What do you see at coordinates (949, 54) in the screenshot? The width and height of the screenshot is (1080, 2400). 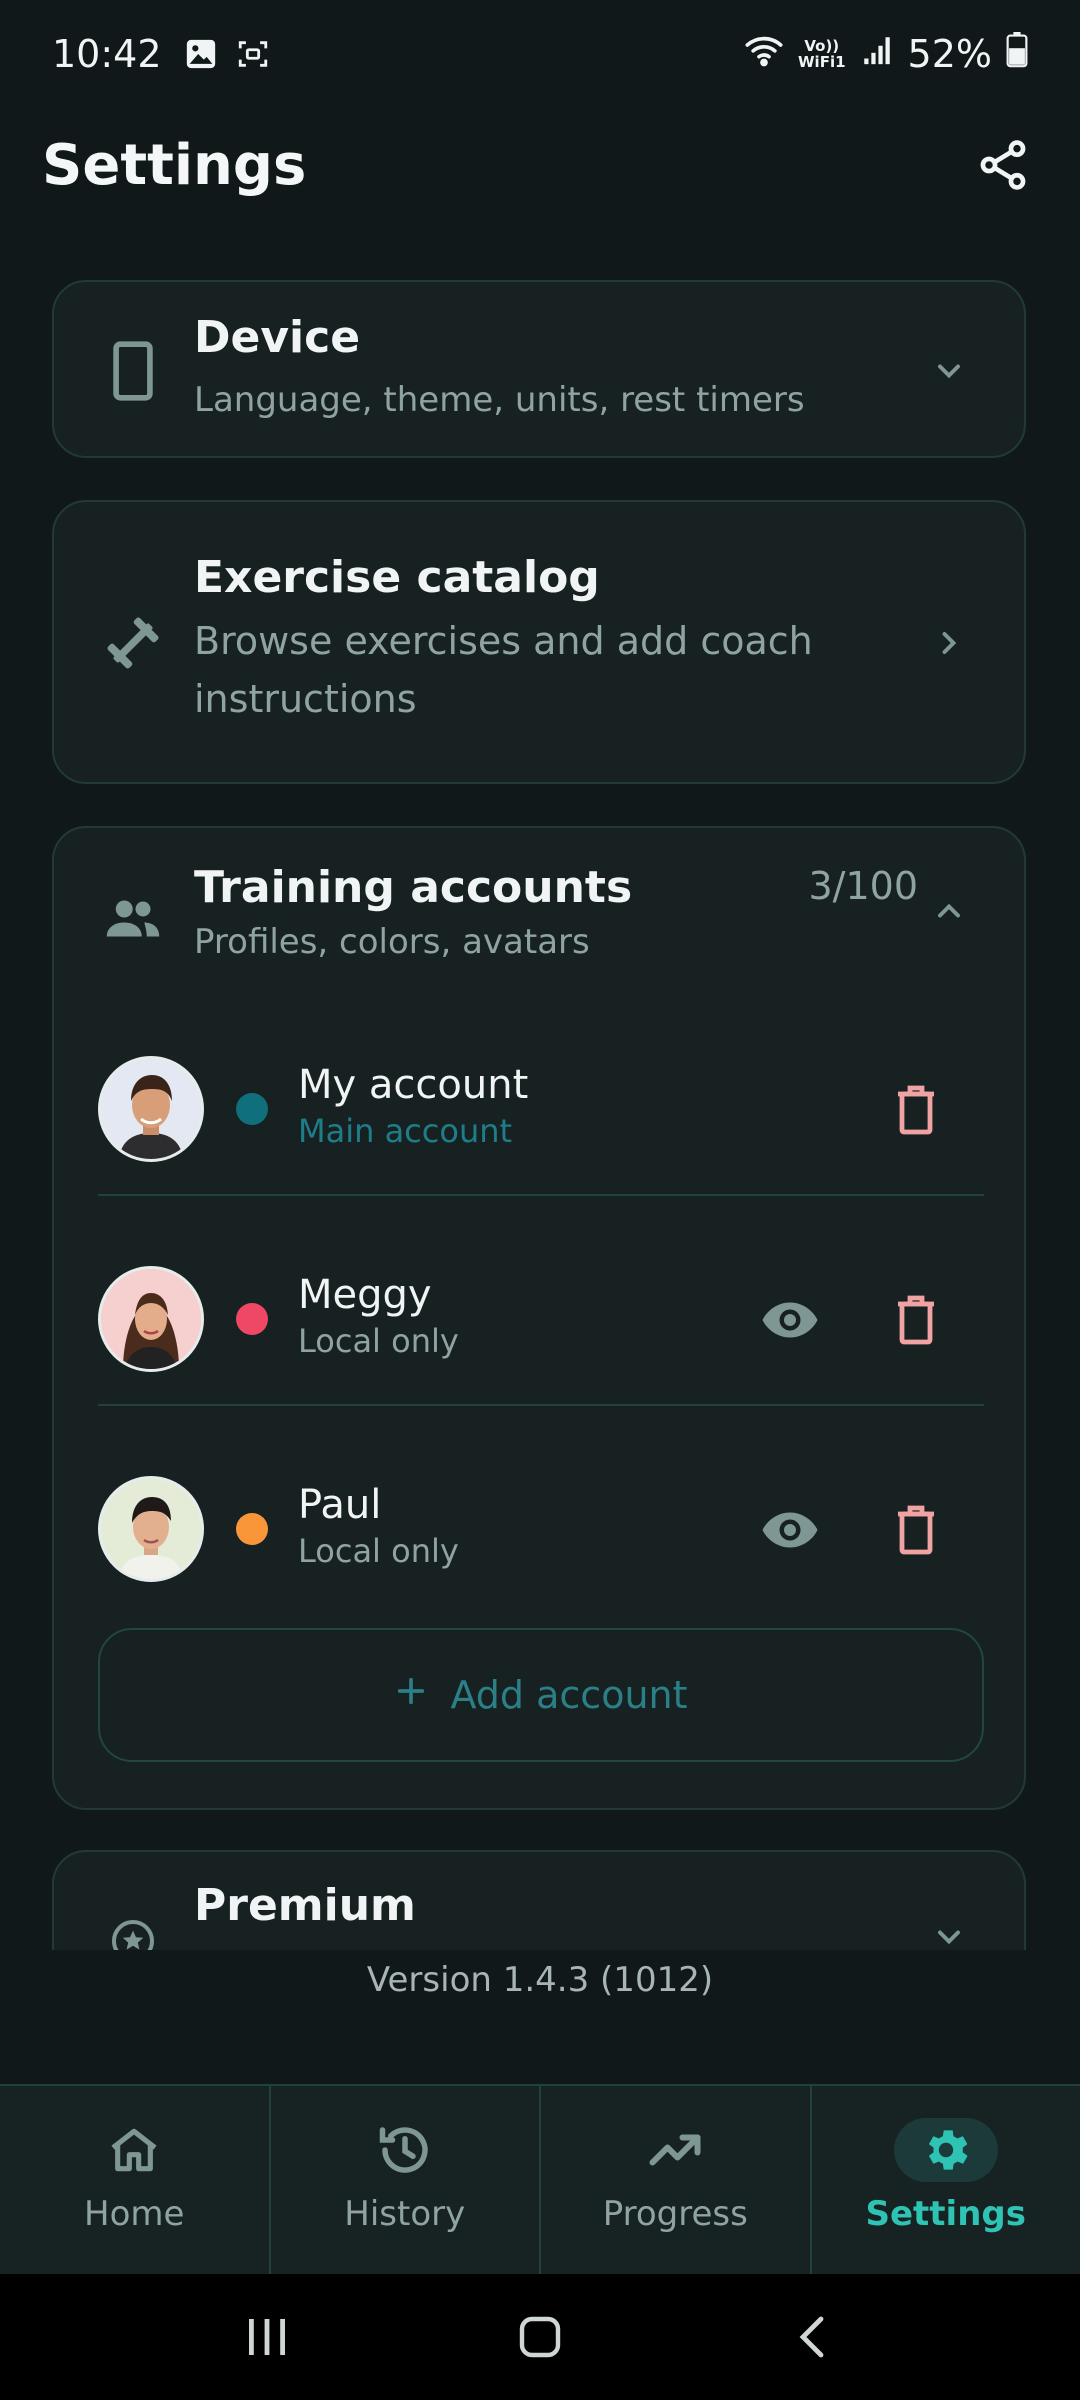 I see `battery-text: 52%` at bounding box center [949, 54].